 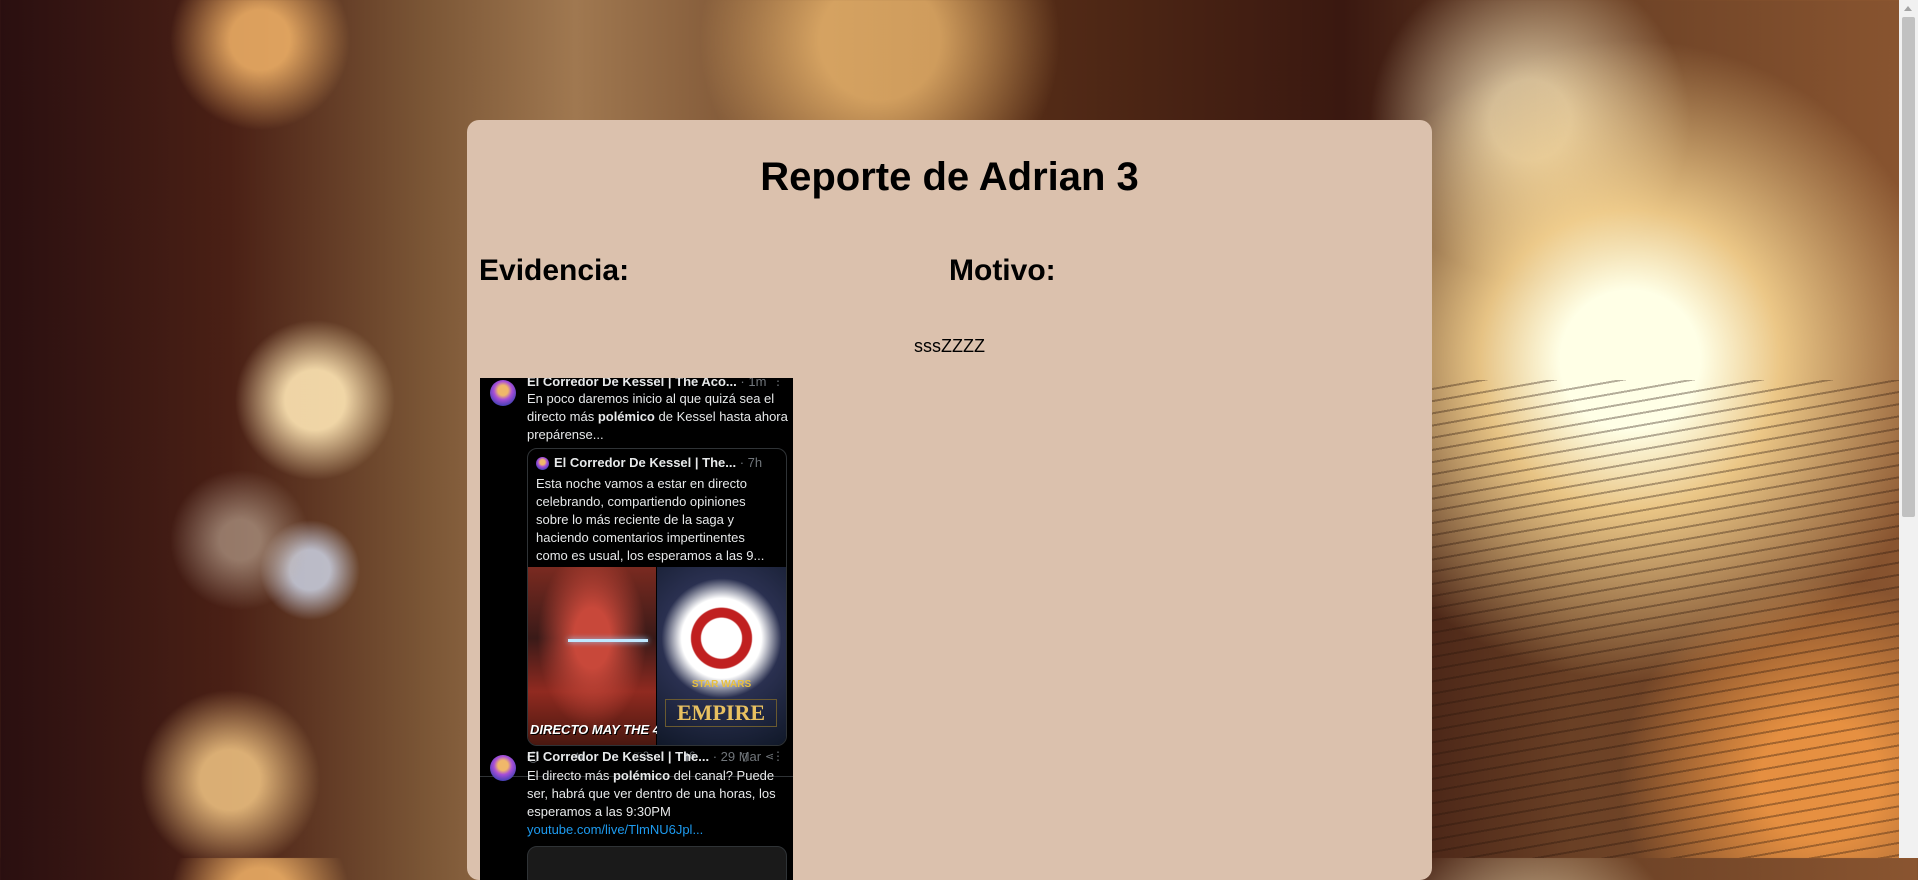 I want to click on report-title: Reporte de Adrian 3, so click(x=949, y=177).